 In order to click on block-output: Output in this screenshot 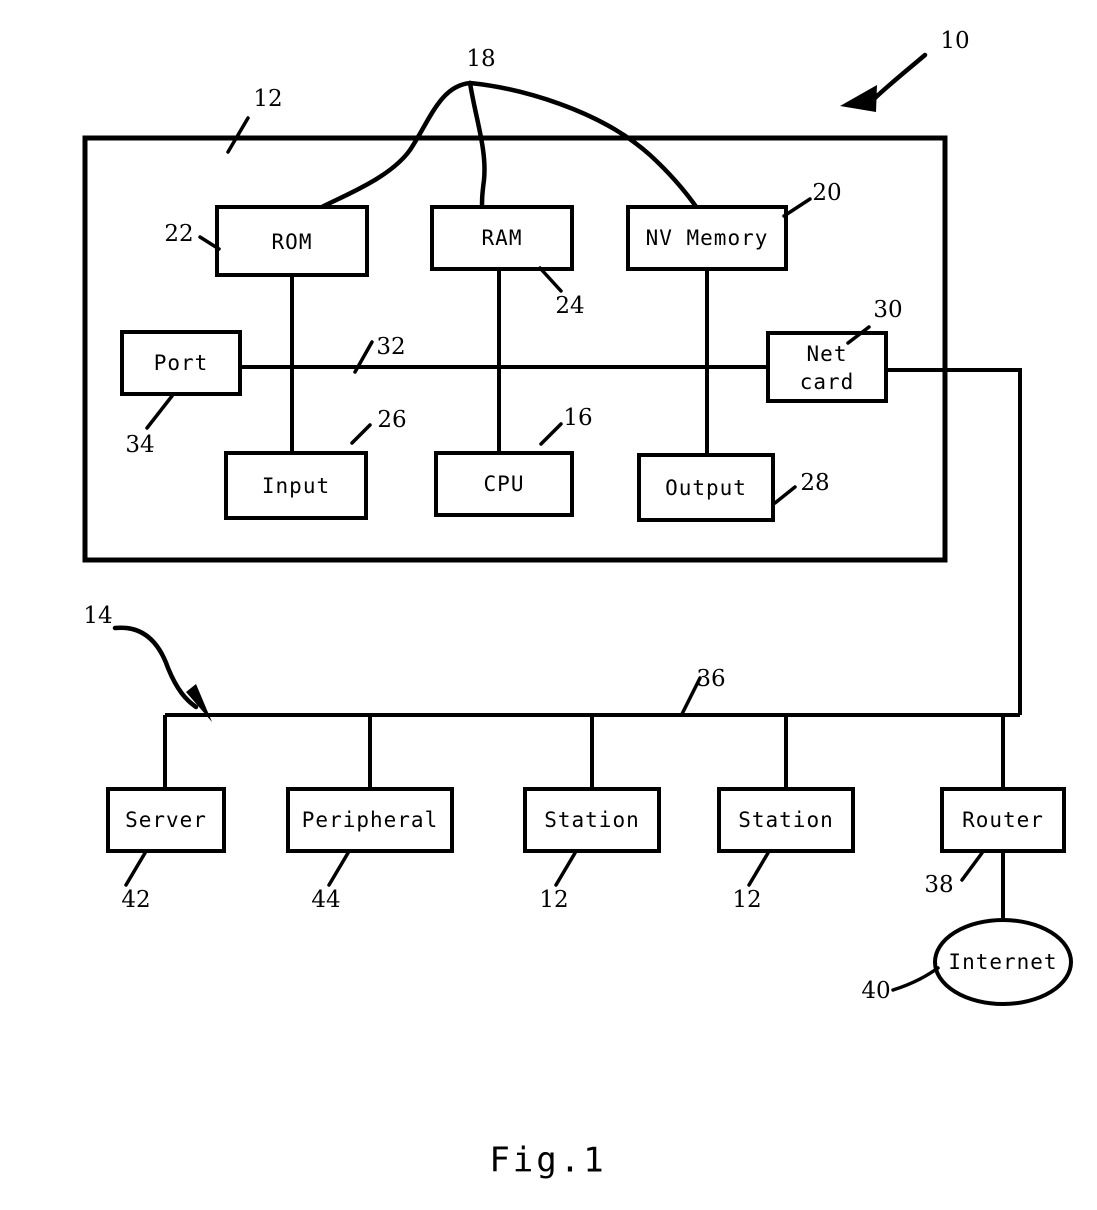, I will do `click(706, 487)`.